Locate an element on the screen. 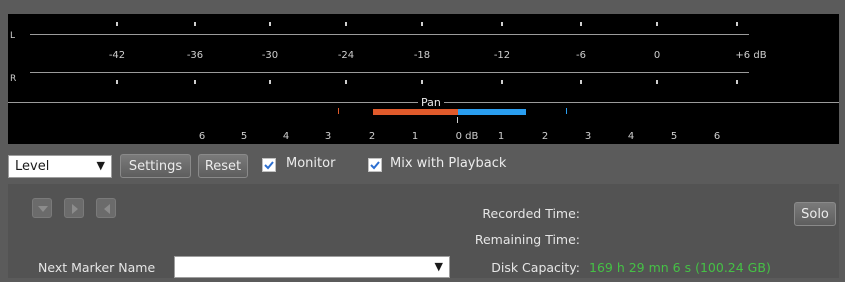  triangle-right-icon is located at coordinates (75, 209).